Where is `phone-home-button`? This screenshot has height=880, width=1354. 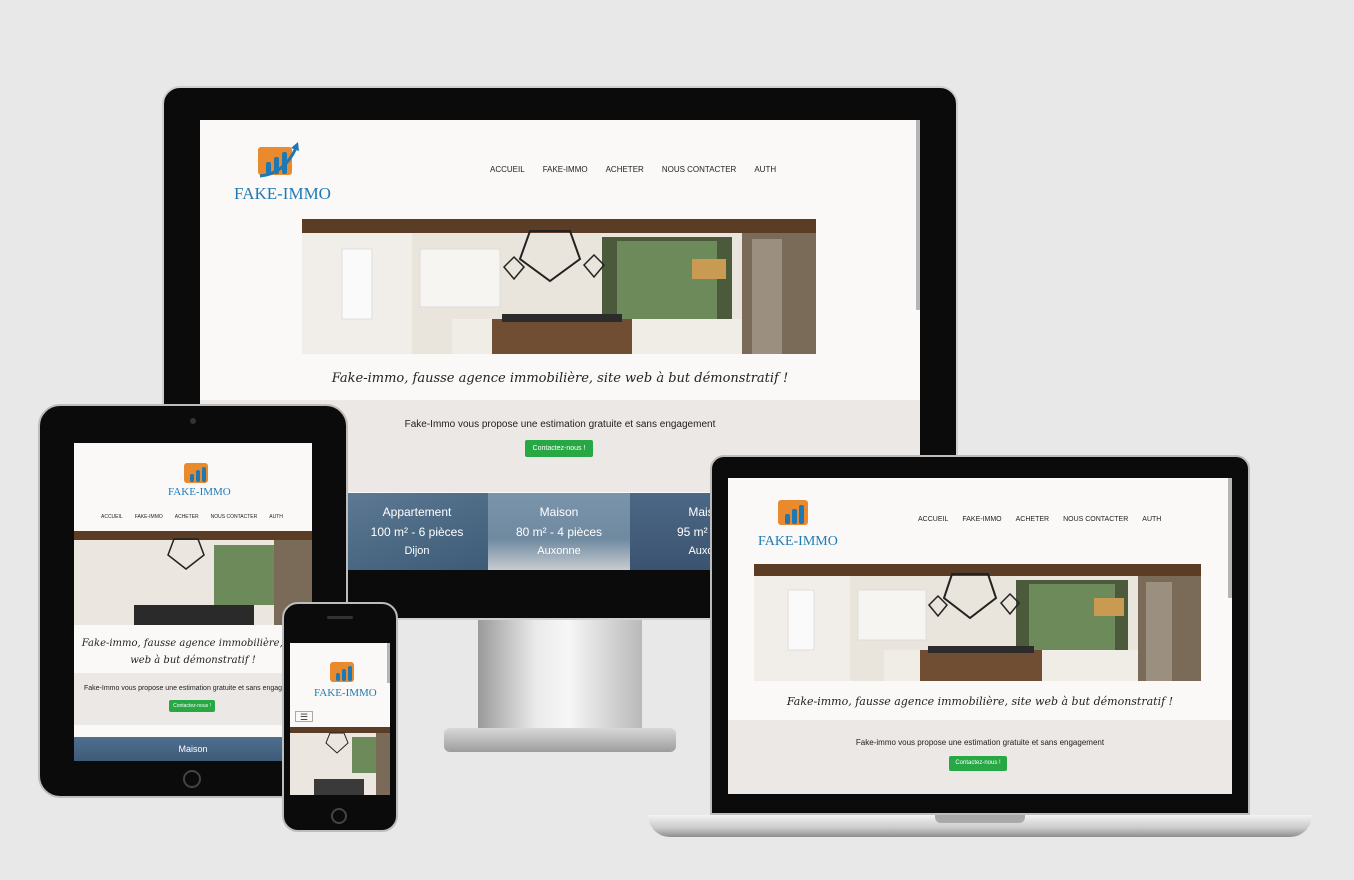 phone-home-button is located at coordinates (339, 816).